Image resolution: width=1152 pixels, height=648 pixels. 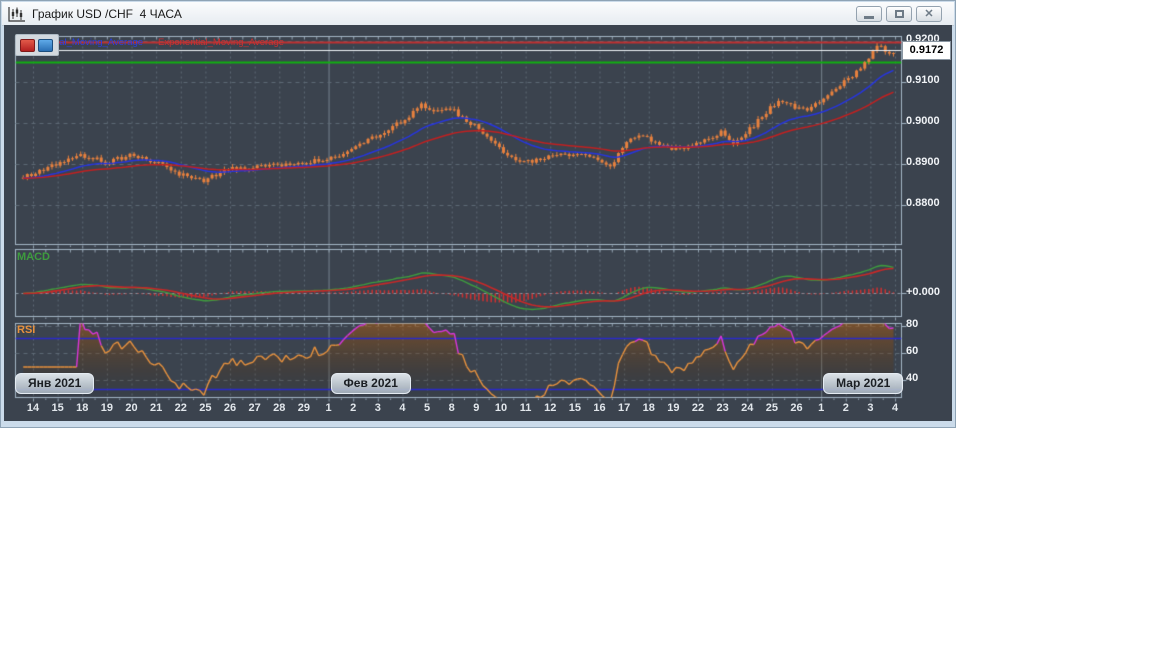 I want to click on x-axis-day-label: 28, so click(x=279, y=408).